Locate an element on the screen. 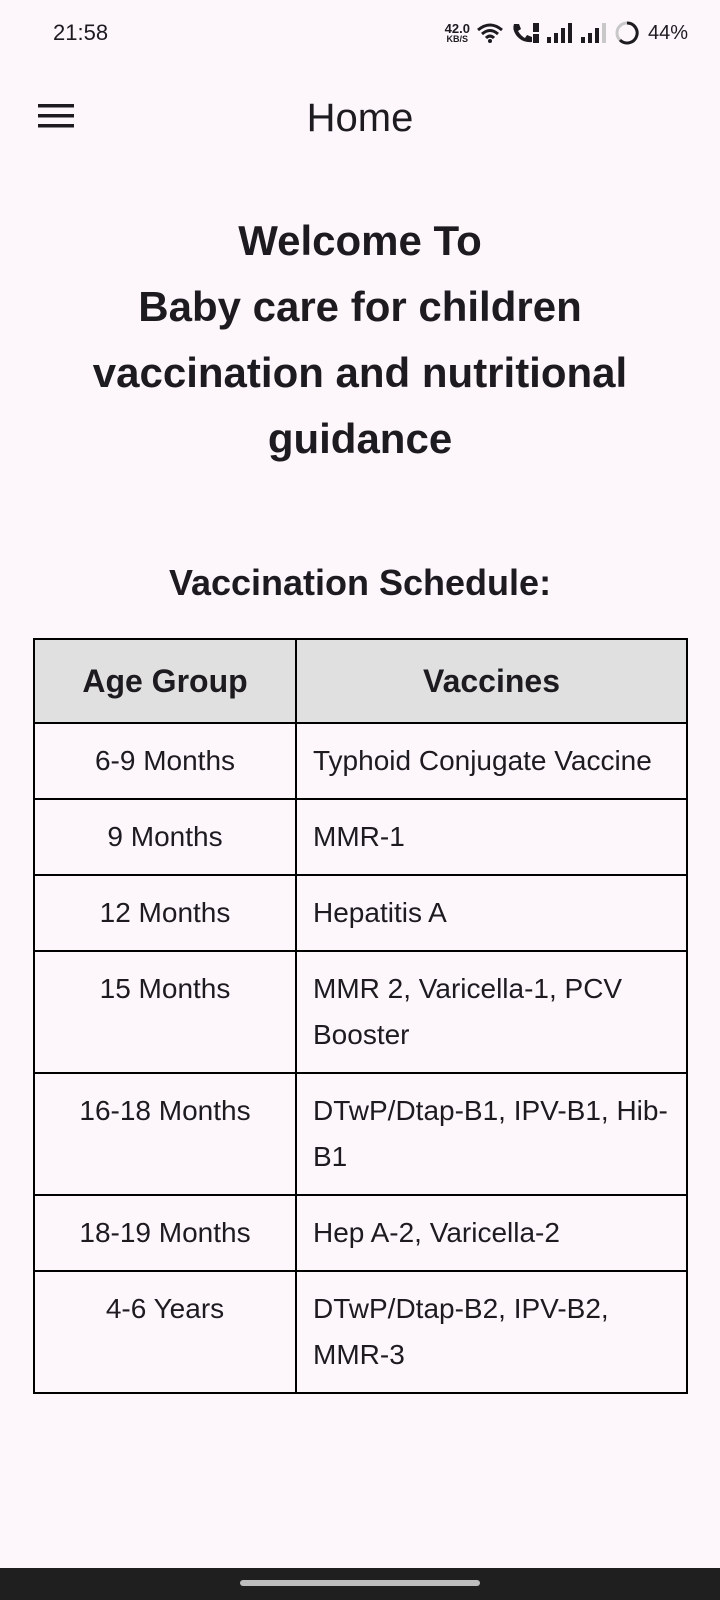 Image resolution: width=720 pixels, height=1600 pixels. table-row: 18-19 Months Hep A-2, Varicella-2 is located at coordinates (360, 1233).